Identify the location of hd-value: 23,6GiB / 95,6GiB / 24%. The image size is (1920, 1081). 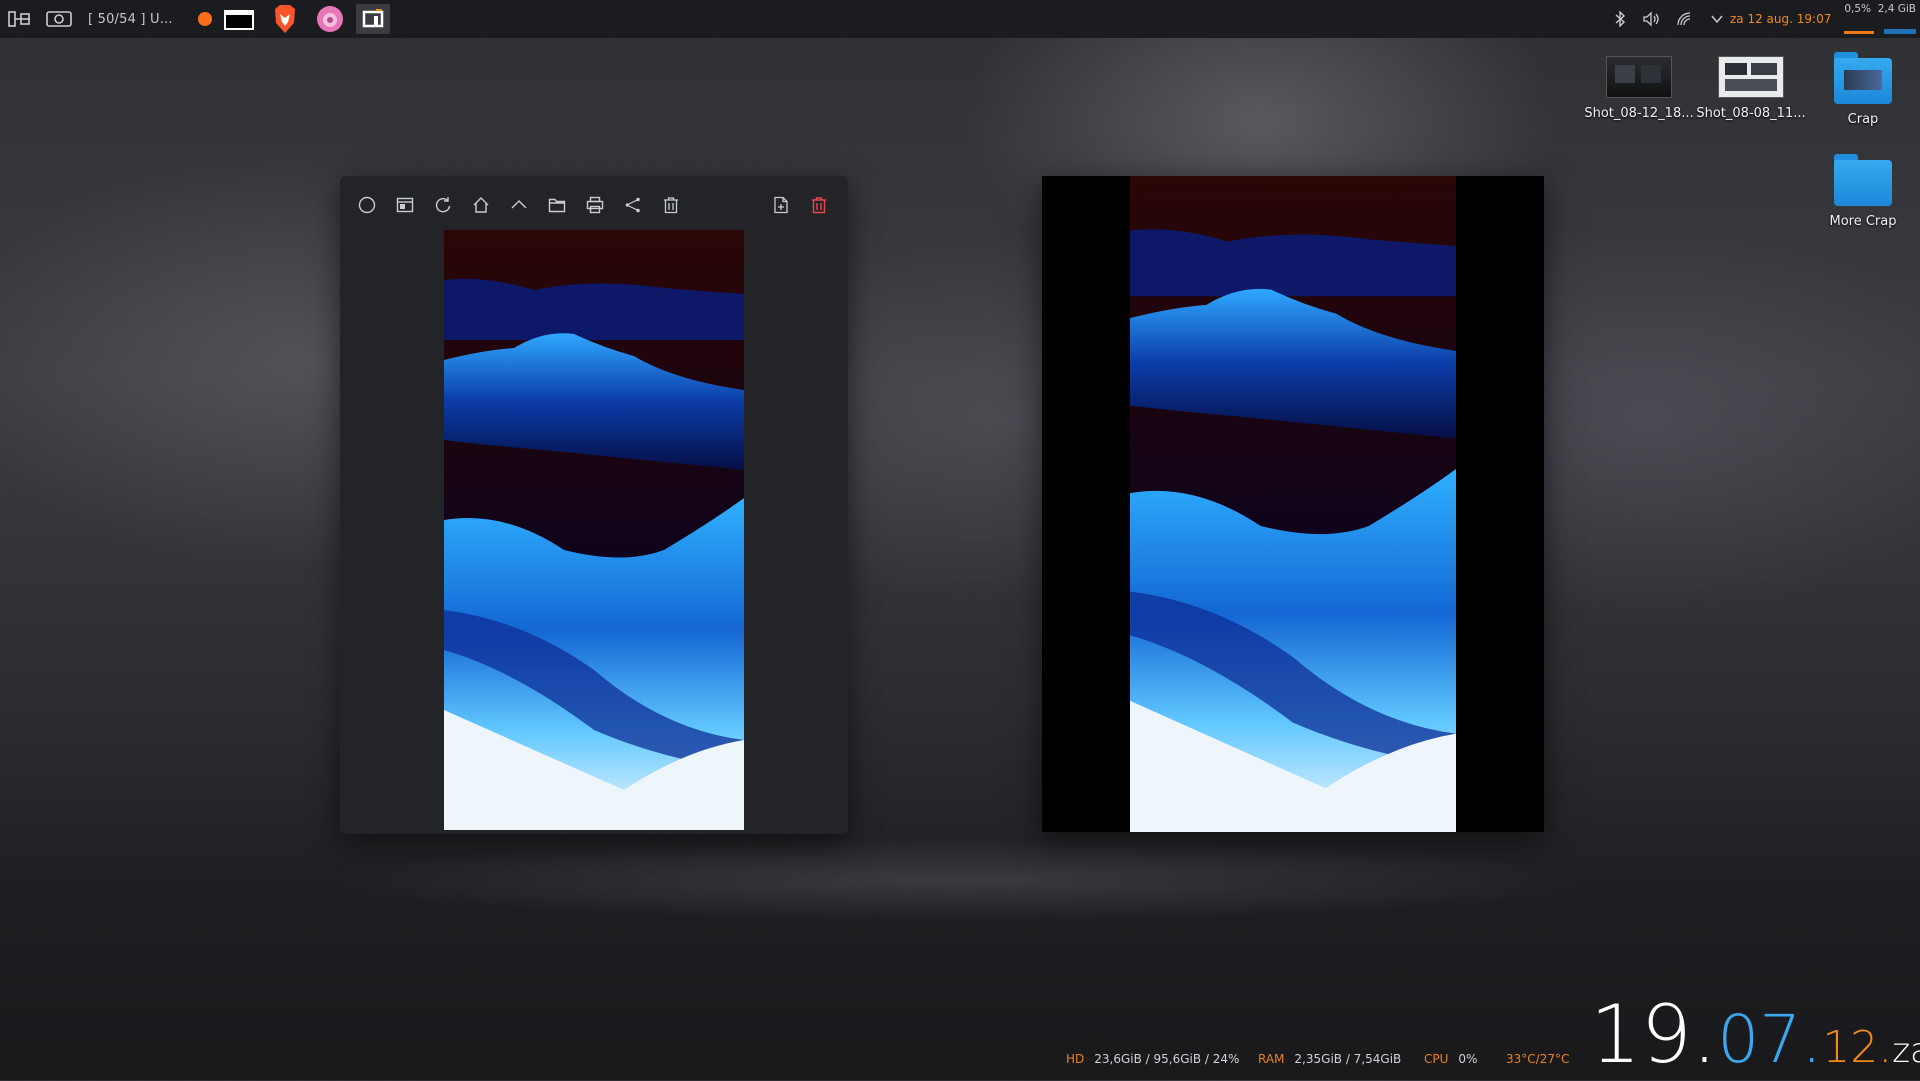
(1167, 1059).